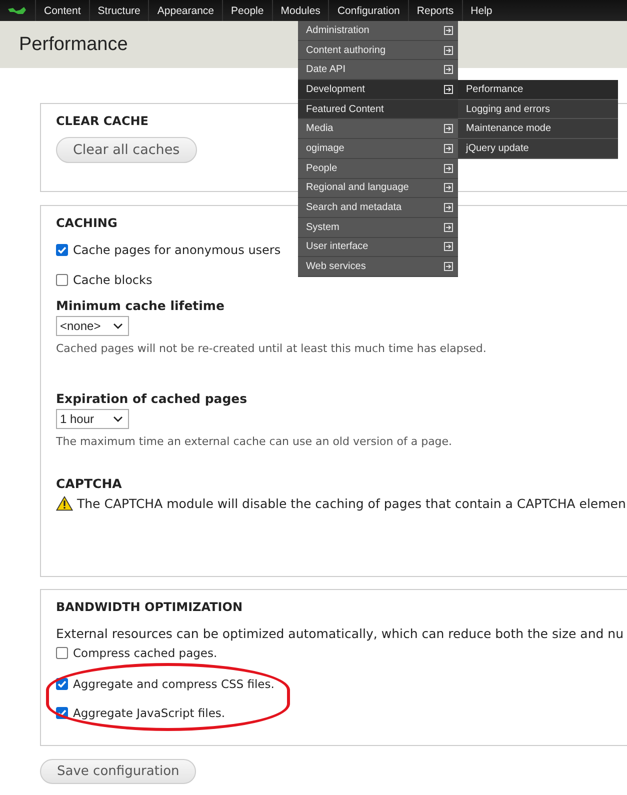 The height and width of the screenshot is (795, 627). I want to click on field-description: Cached pages will not be re-created until at least this much time has elapsed., so click(272, 348).